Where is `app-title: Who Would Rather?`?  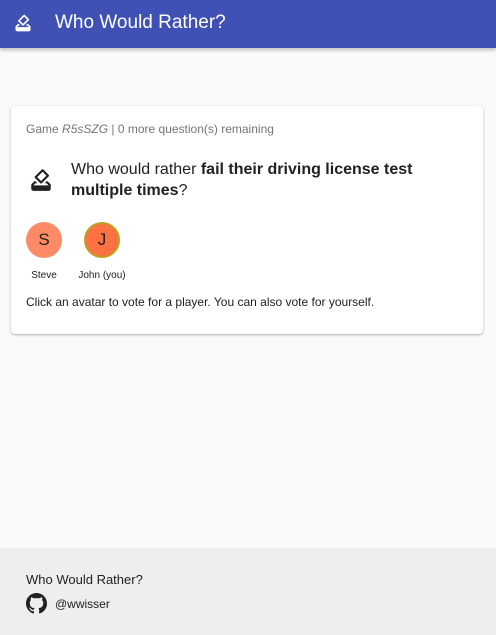
app-title: Who Would Rather? is located at coordinates (140, 22).